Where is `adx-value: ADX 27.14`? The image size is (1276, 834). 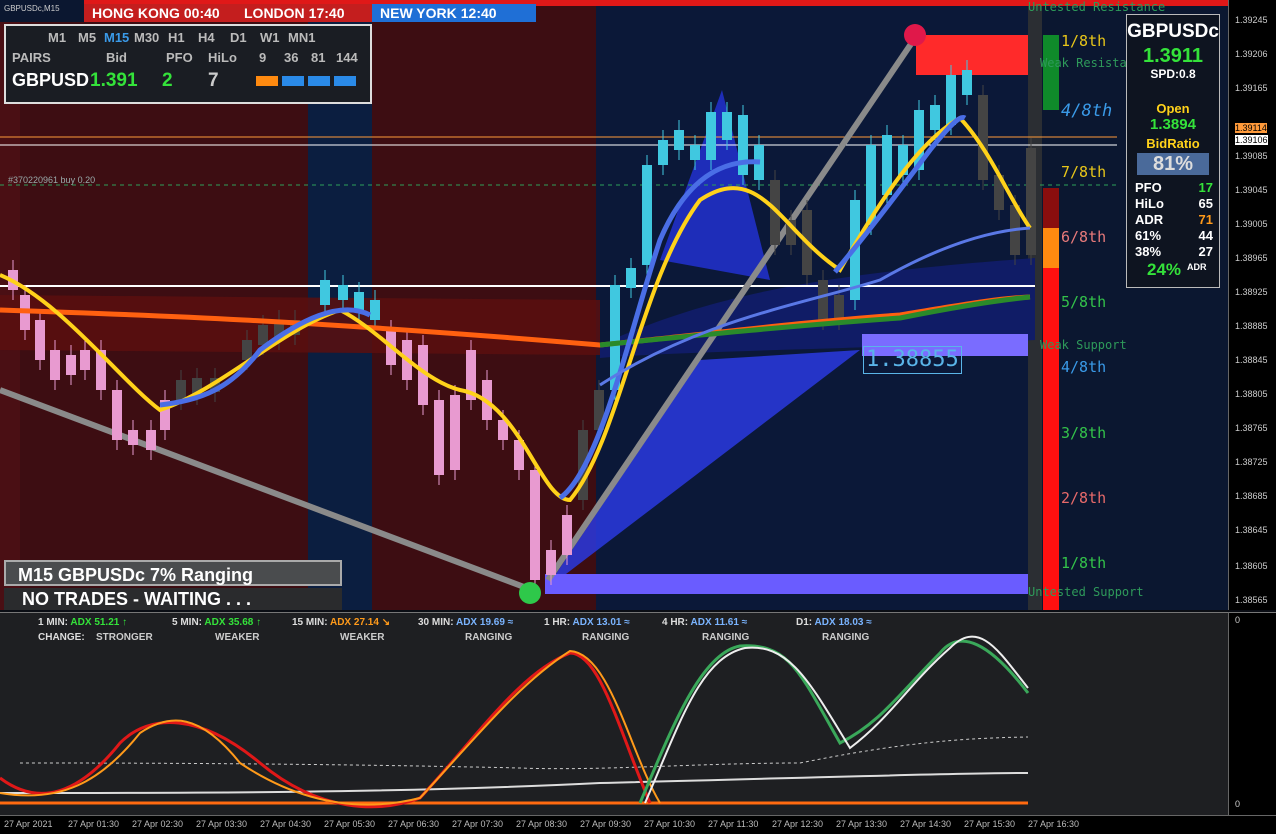 adx-value: ADX 27.14 is located at coordinates (354, 622).